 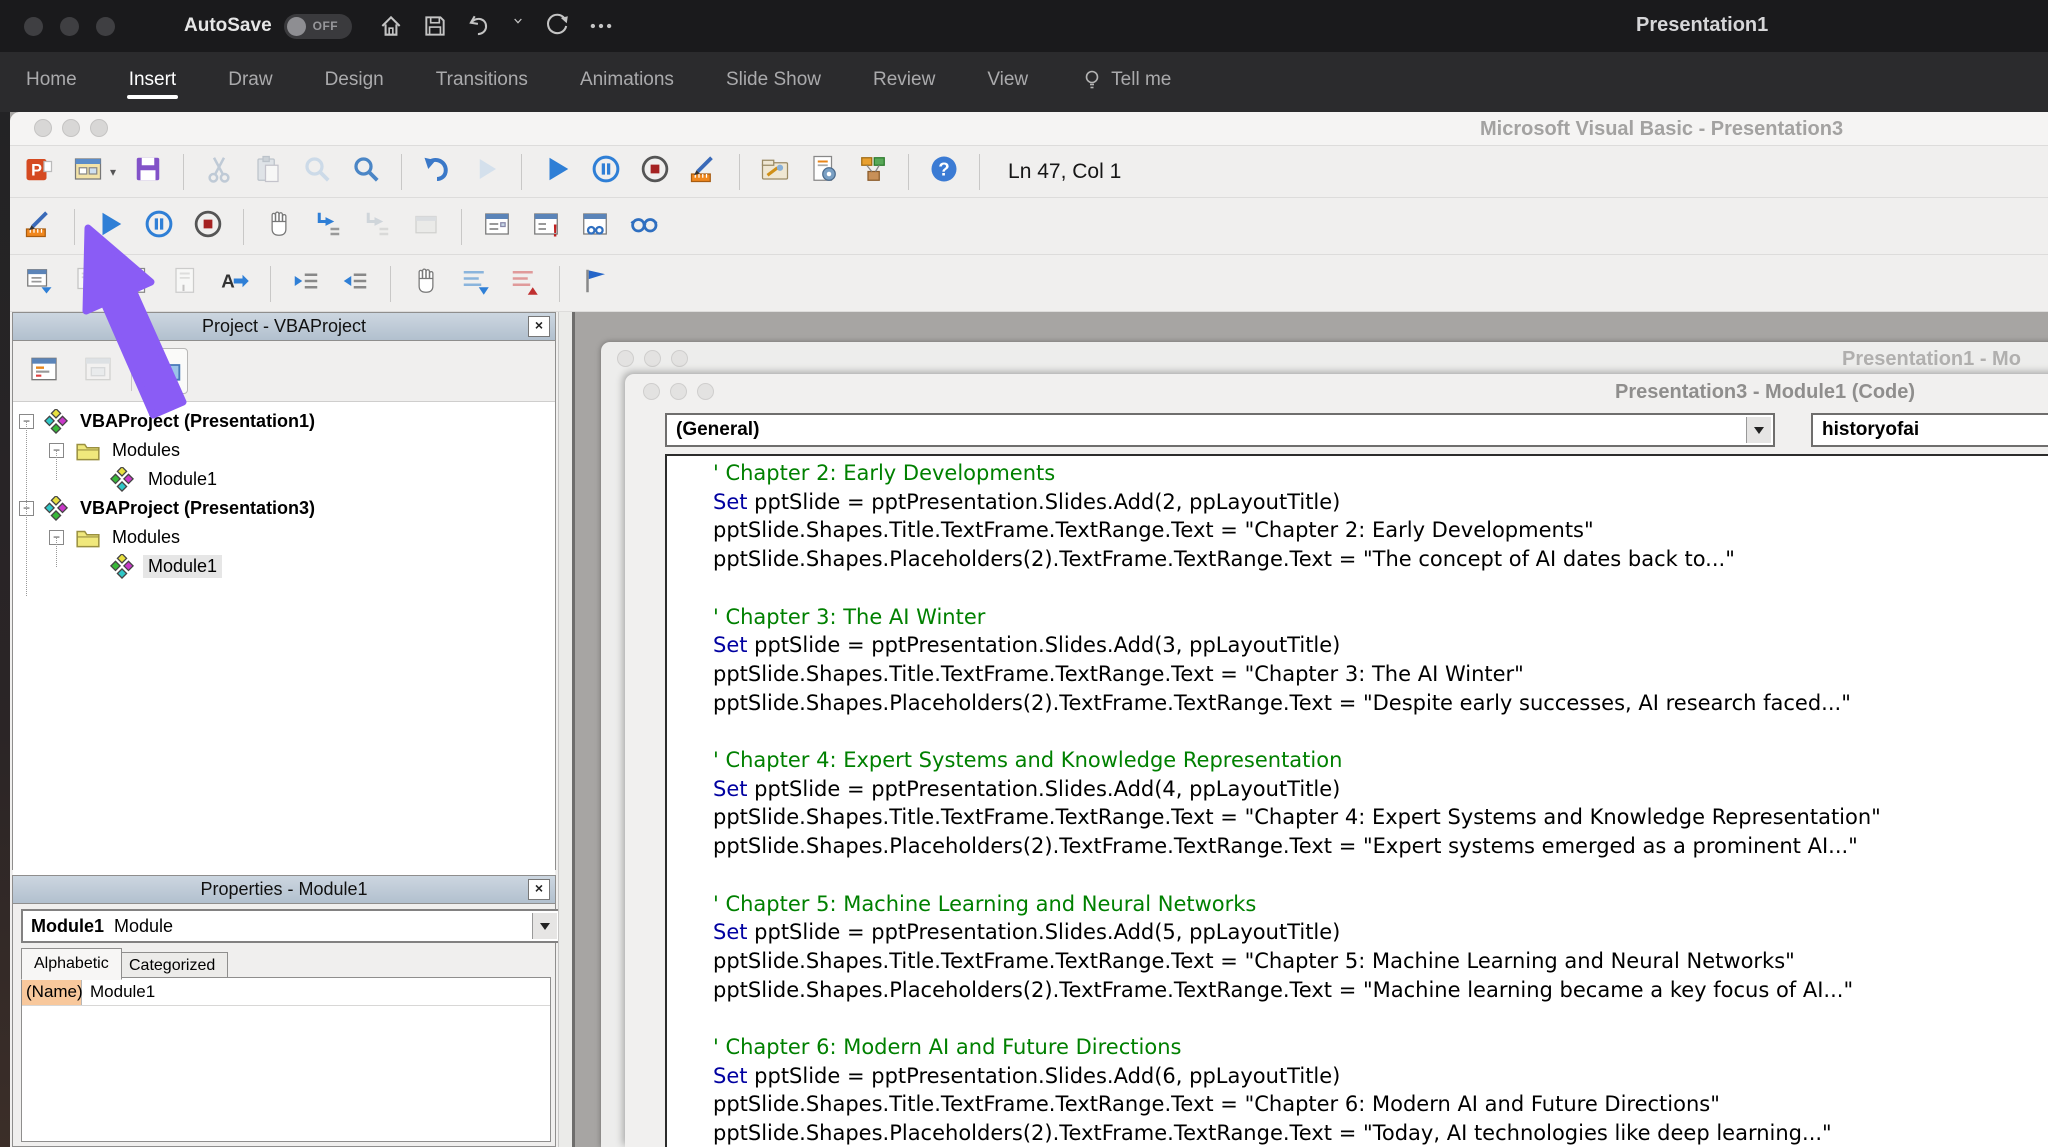 What do you see at coordinates (284, 421) in the screenshot?
I see `tree-item-vbaproject-presentation1-: − VBAProject (Presentation1)` at bounding box center [284, 421].